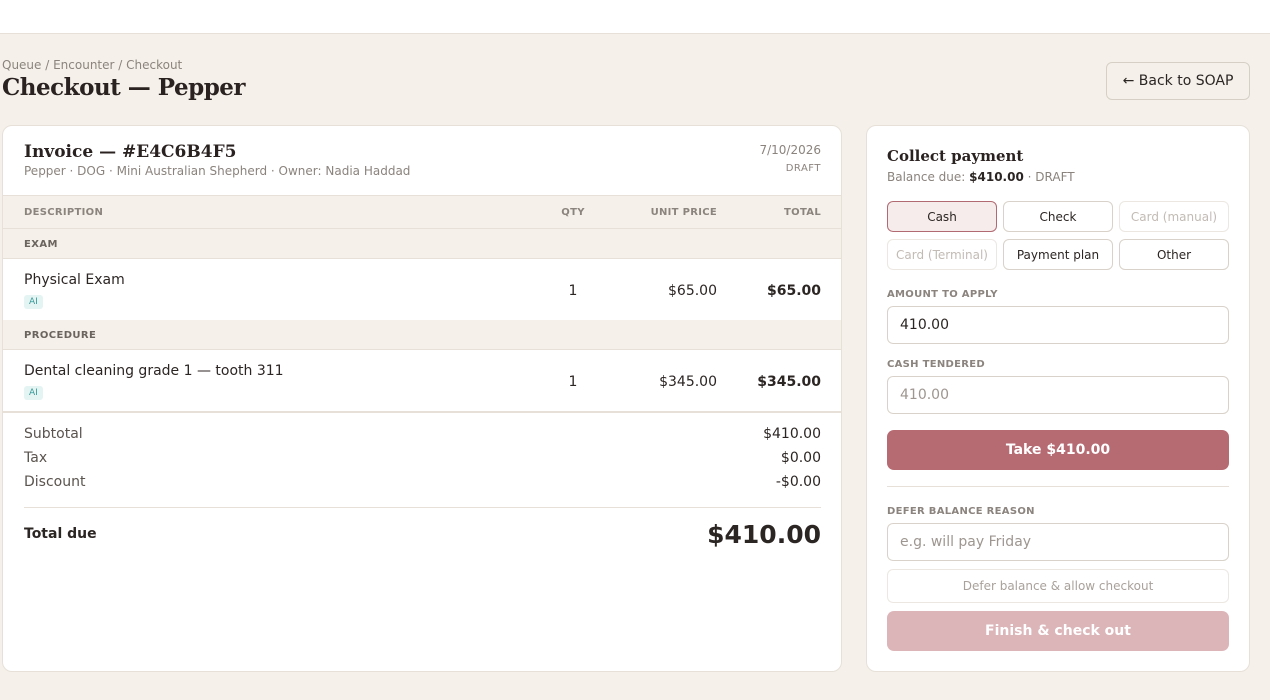 The width and height of the screenshot is (1270, 700). I want to click on section-header-exam: EXAM, so click(422, 244).